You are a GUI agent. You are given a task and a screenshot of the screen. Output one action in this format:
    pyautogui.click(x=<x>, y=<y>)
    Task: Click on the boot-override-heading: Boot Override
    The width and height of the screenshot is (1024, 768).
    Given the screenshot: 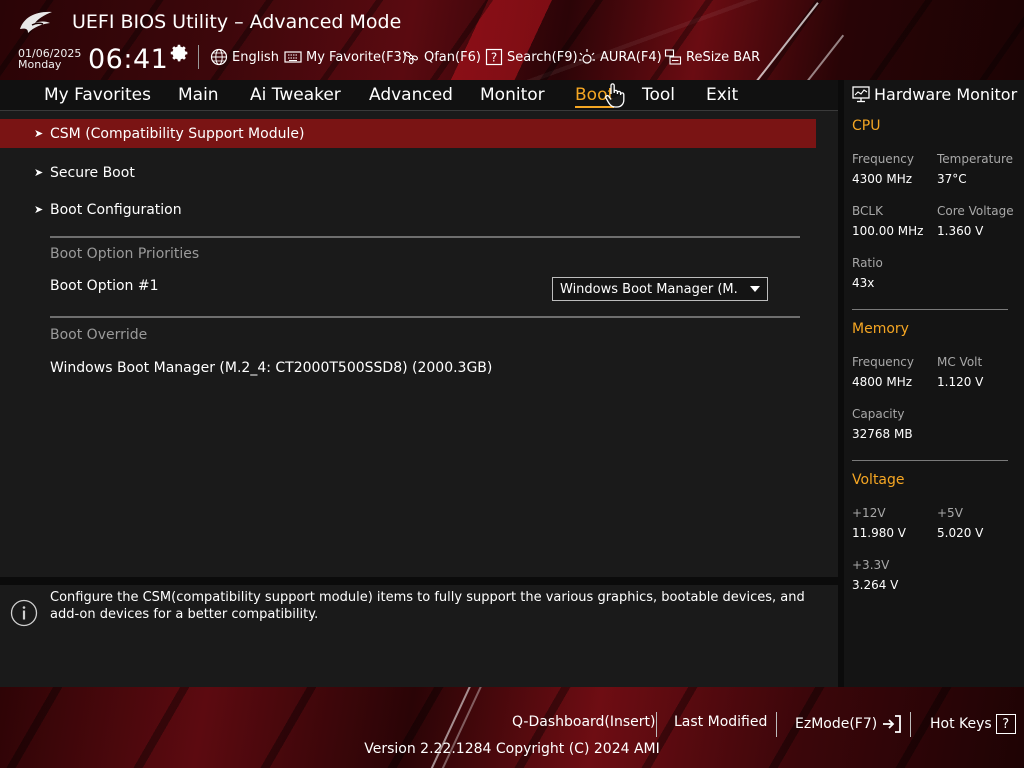 What is the action you would take?
    pyautogui.click(x=99, y=335)
    